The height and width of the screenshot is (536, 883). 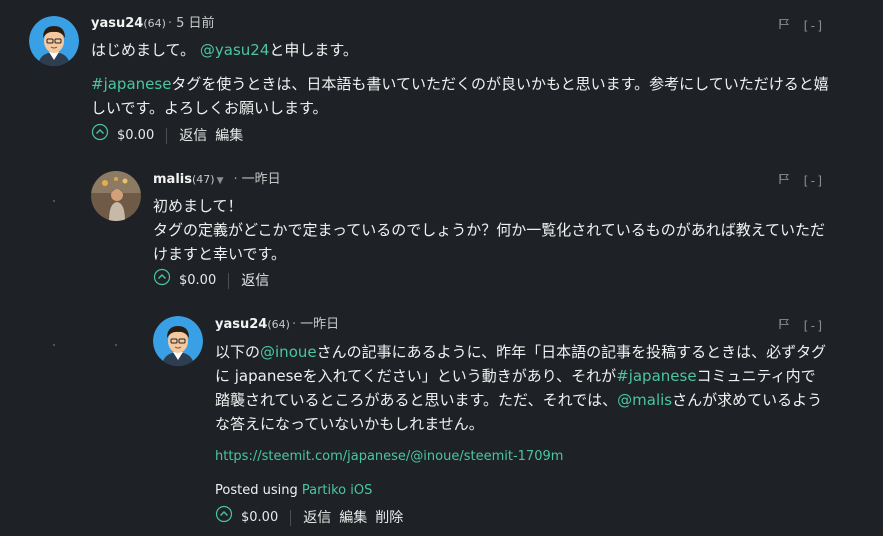 I want to click on payout-value: $0.00, so click(x=259, y=518).